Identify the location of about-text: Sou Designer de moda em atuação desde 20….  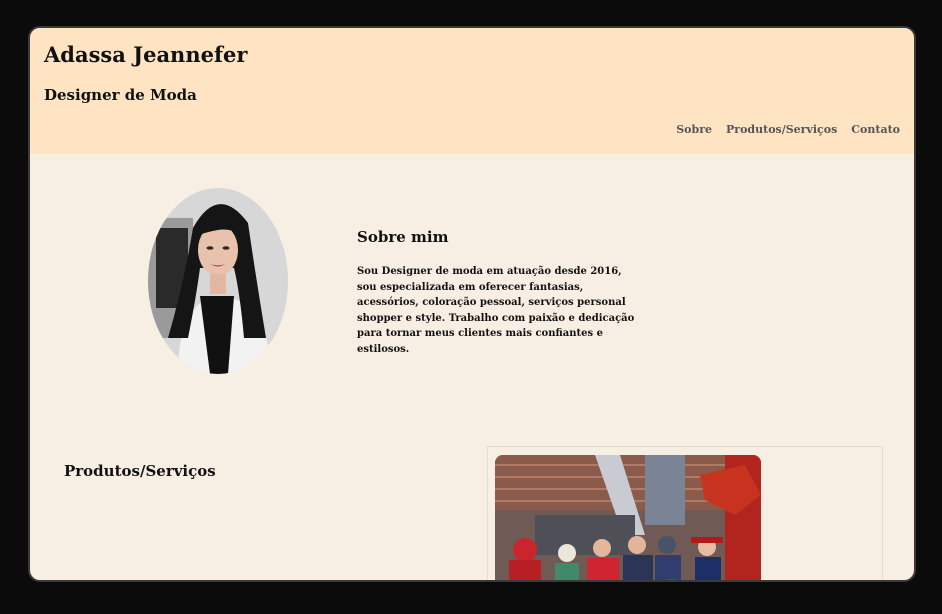
(496, 310).